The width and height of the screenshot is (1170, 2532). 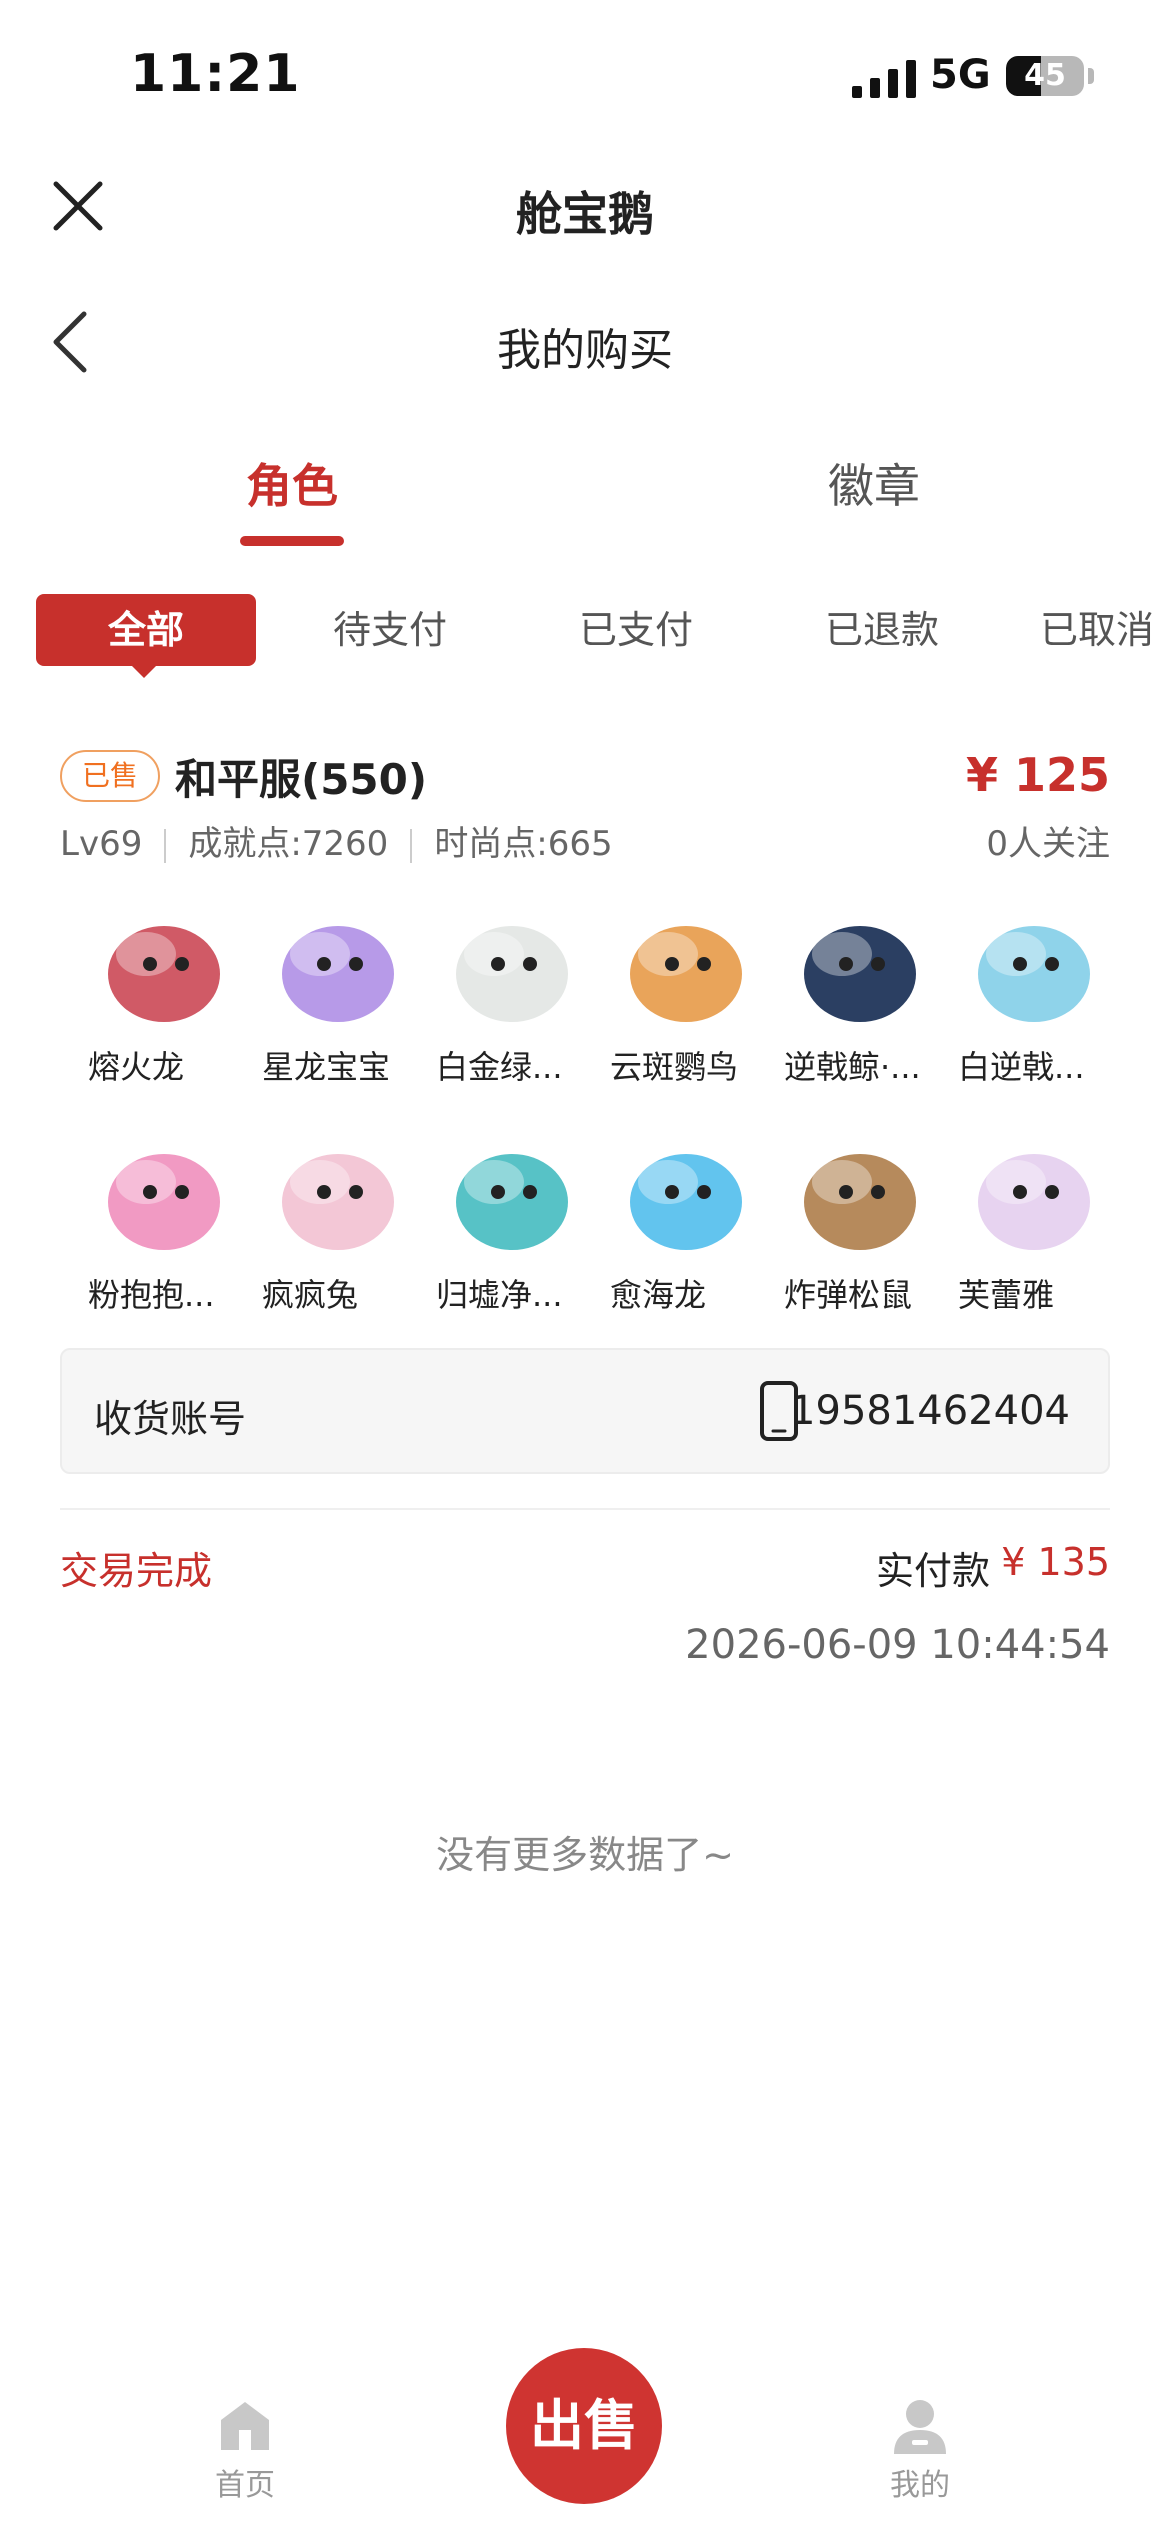 What do you see at coordinates (170, 1419) in the screenshot?
I see `account-label: 收货账号` at bounding box center [170, 1419].